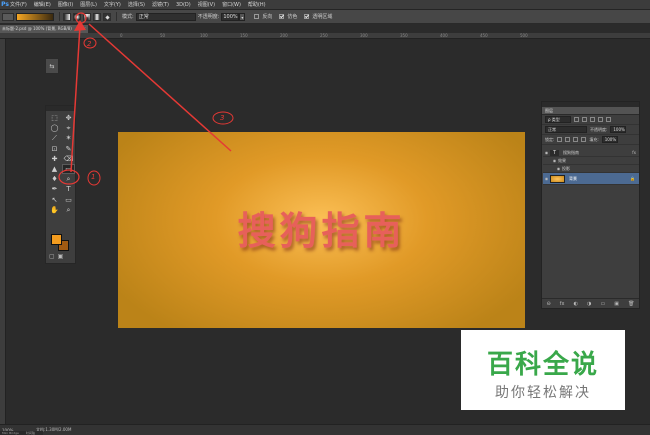 The image size is (650, 435). I want to click on move-tool-icon: ✥, so click(68, 118).